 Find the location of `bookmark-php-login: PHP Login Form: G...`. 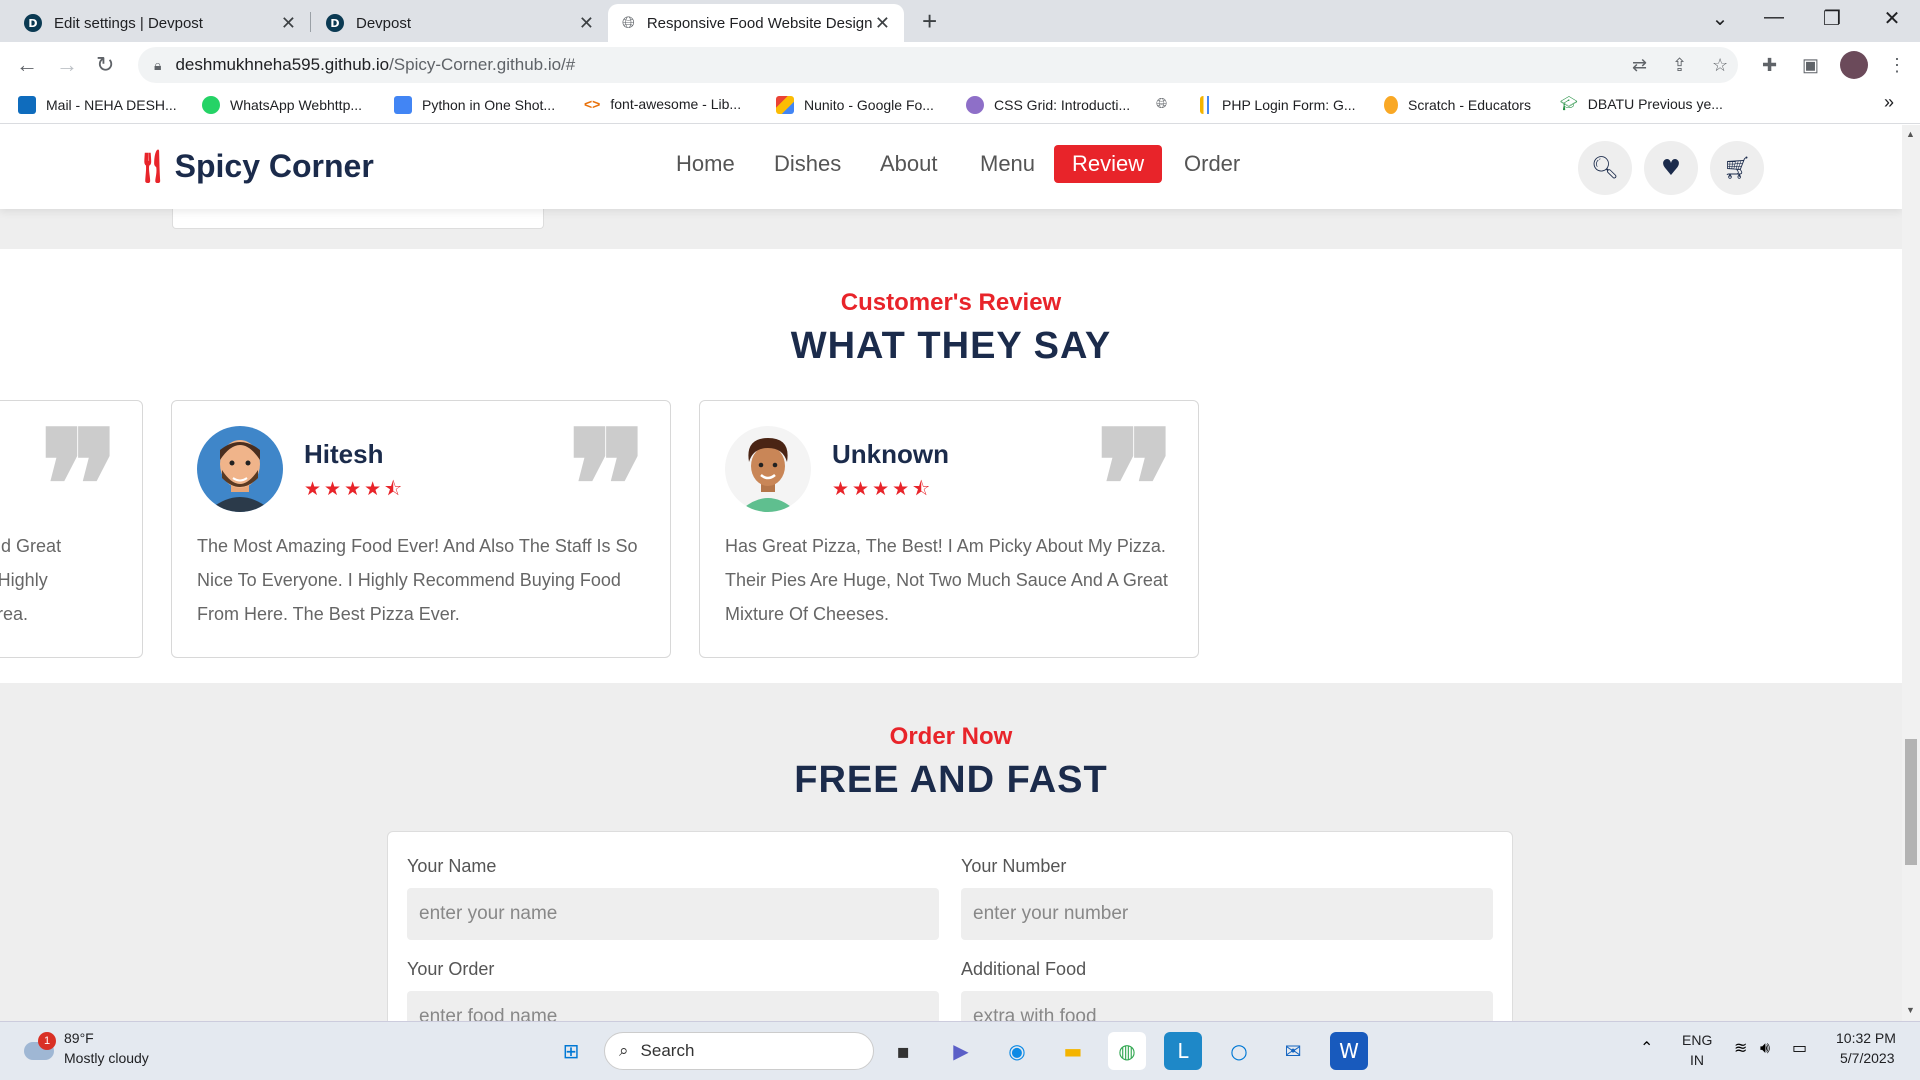

bookmark-php-login: PHP Login Form: G... is located at coordinates (1278, 105).